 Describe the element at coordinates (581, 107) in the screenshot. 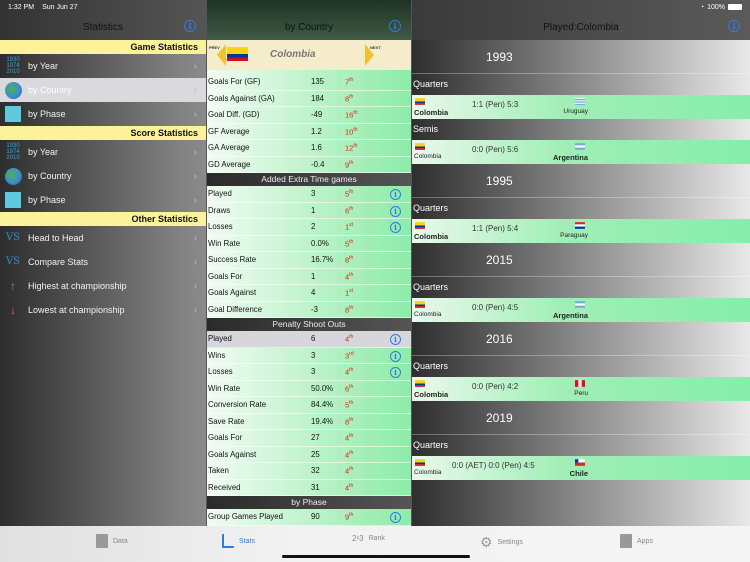

I see `match-row: Colombia 1:1 (Pen) 5:3 Uruguay` at that location.